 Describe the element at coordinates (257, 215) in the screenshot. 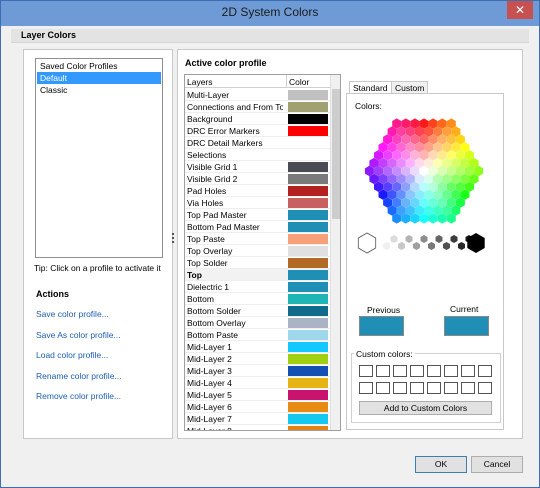

I see `table-row: Top Pad Master` at that location.